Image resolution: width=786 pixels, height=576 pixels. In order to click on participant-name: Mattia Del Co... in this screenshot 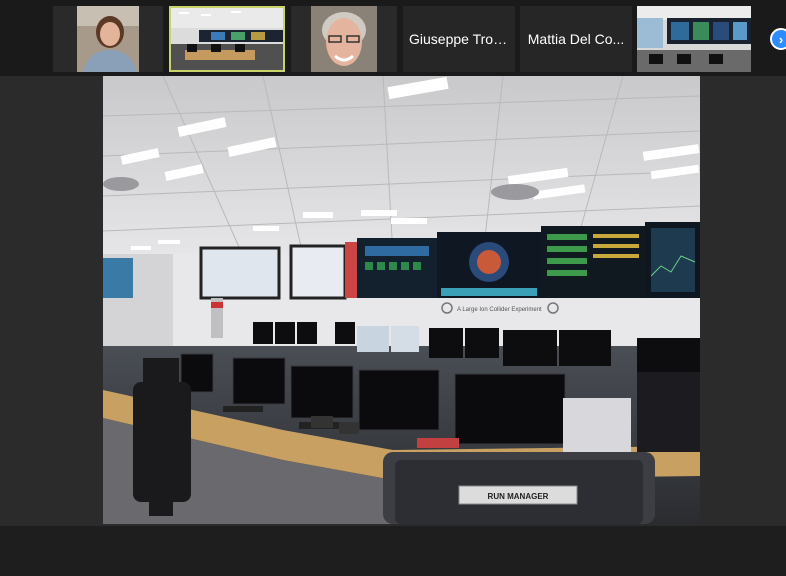, I will do `click(576, 39)`.